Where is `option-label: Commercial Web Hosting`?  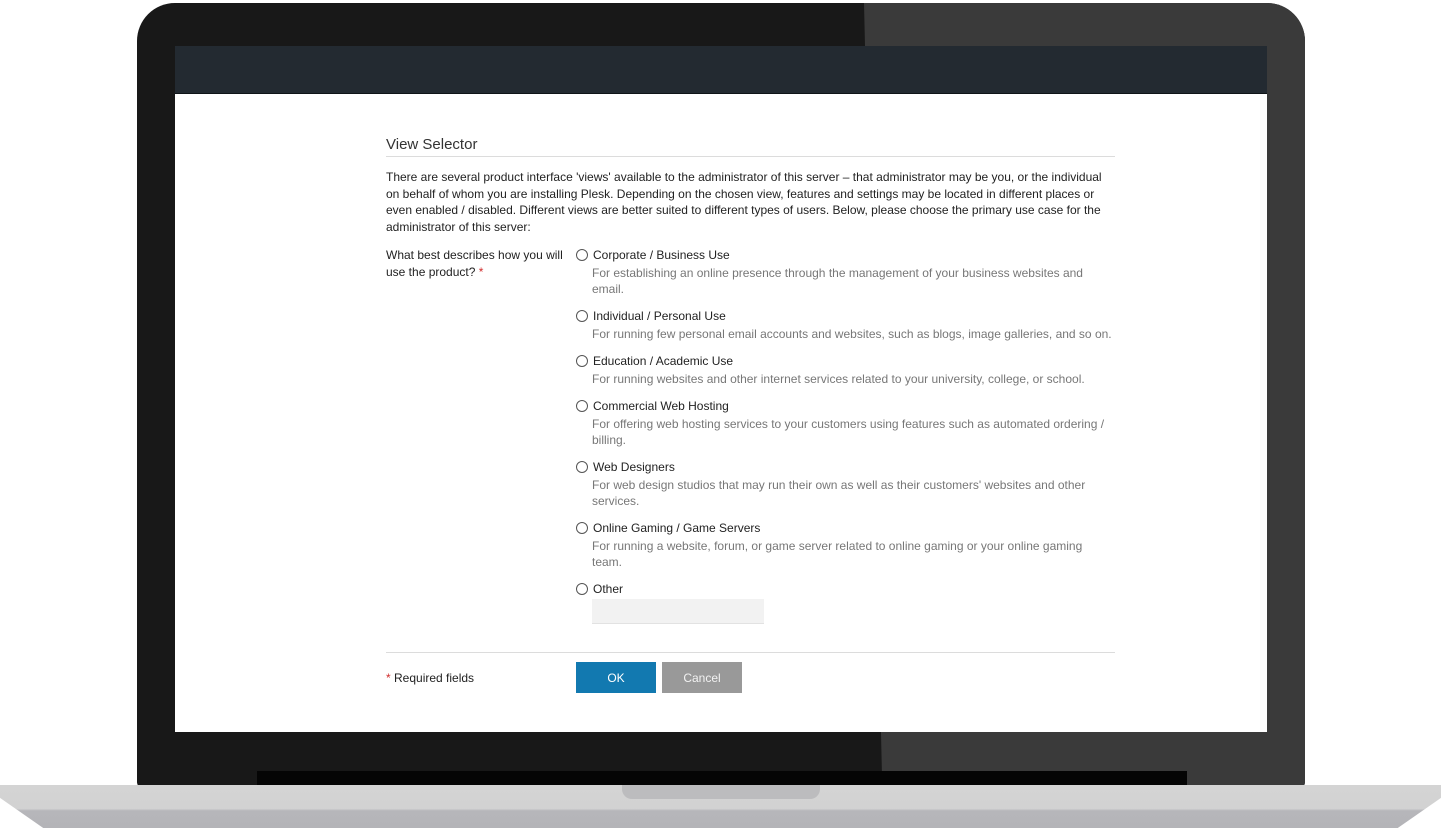 option-label: Commercial Web Hosting is located at coordinates (661, 406).